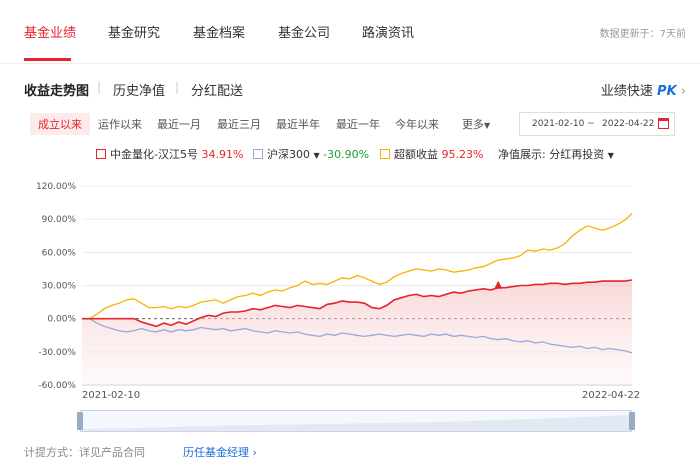 This screenshot has width=700, height=461. I want to click on y-tick-label: 60.00%, so click(59, 253).